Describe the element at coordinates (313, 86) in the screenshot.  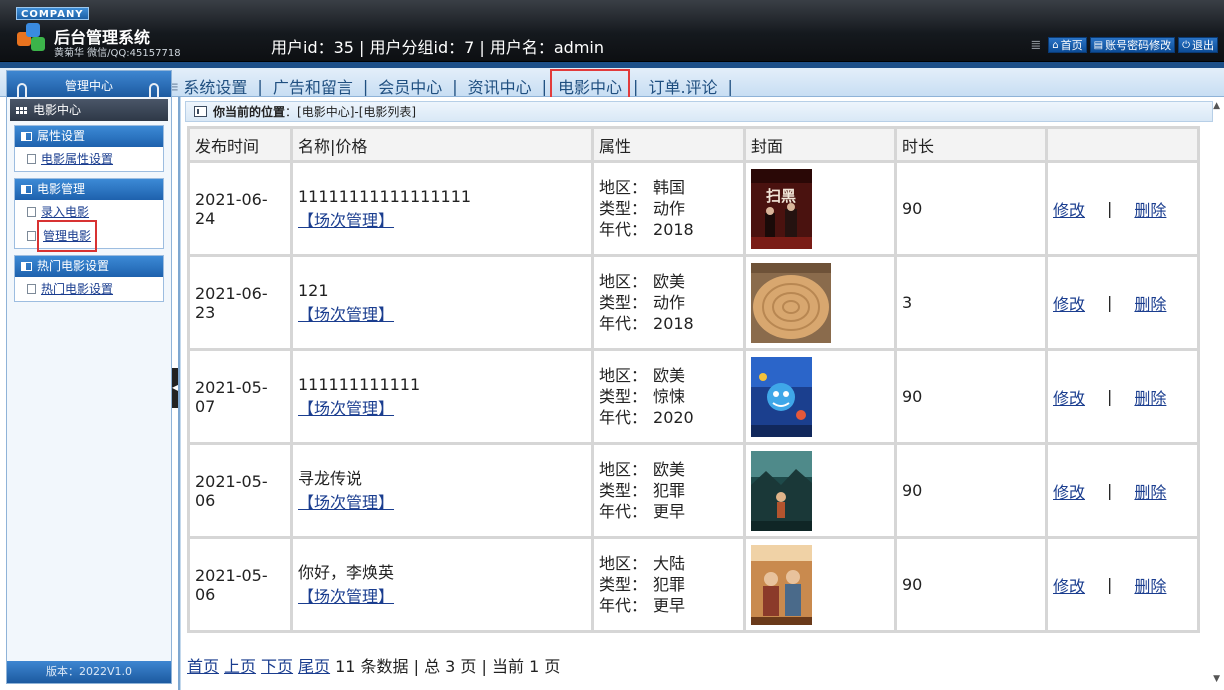
I see `nav-item-ads-messages: 广告和留言` at that location.